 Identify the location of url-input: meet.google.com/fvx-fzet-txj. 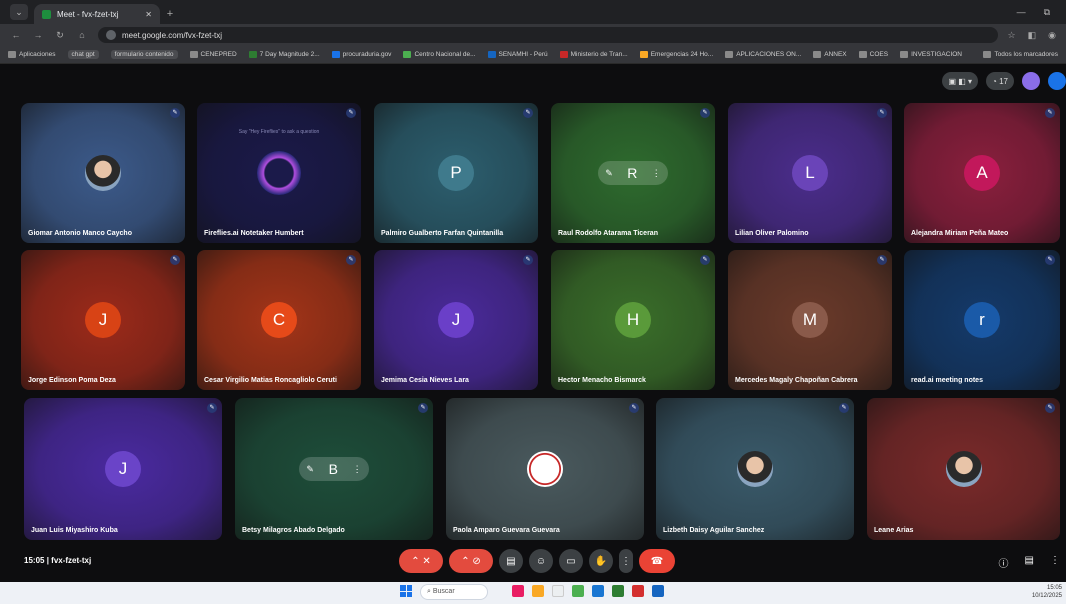
(548, 35).